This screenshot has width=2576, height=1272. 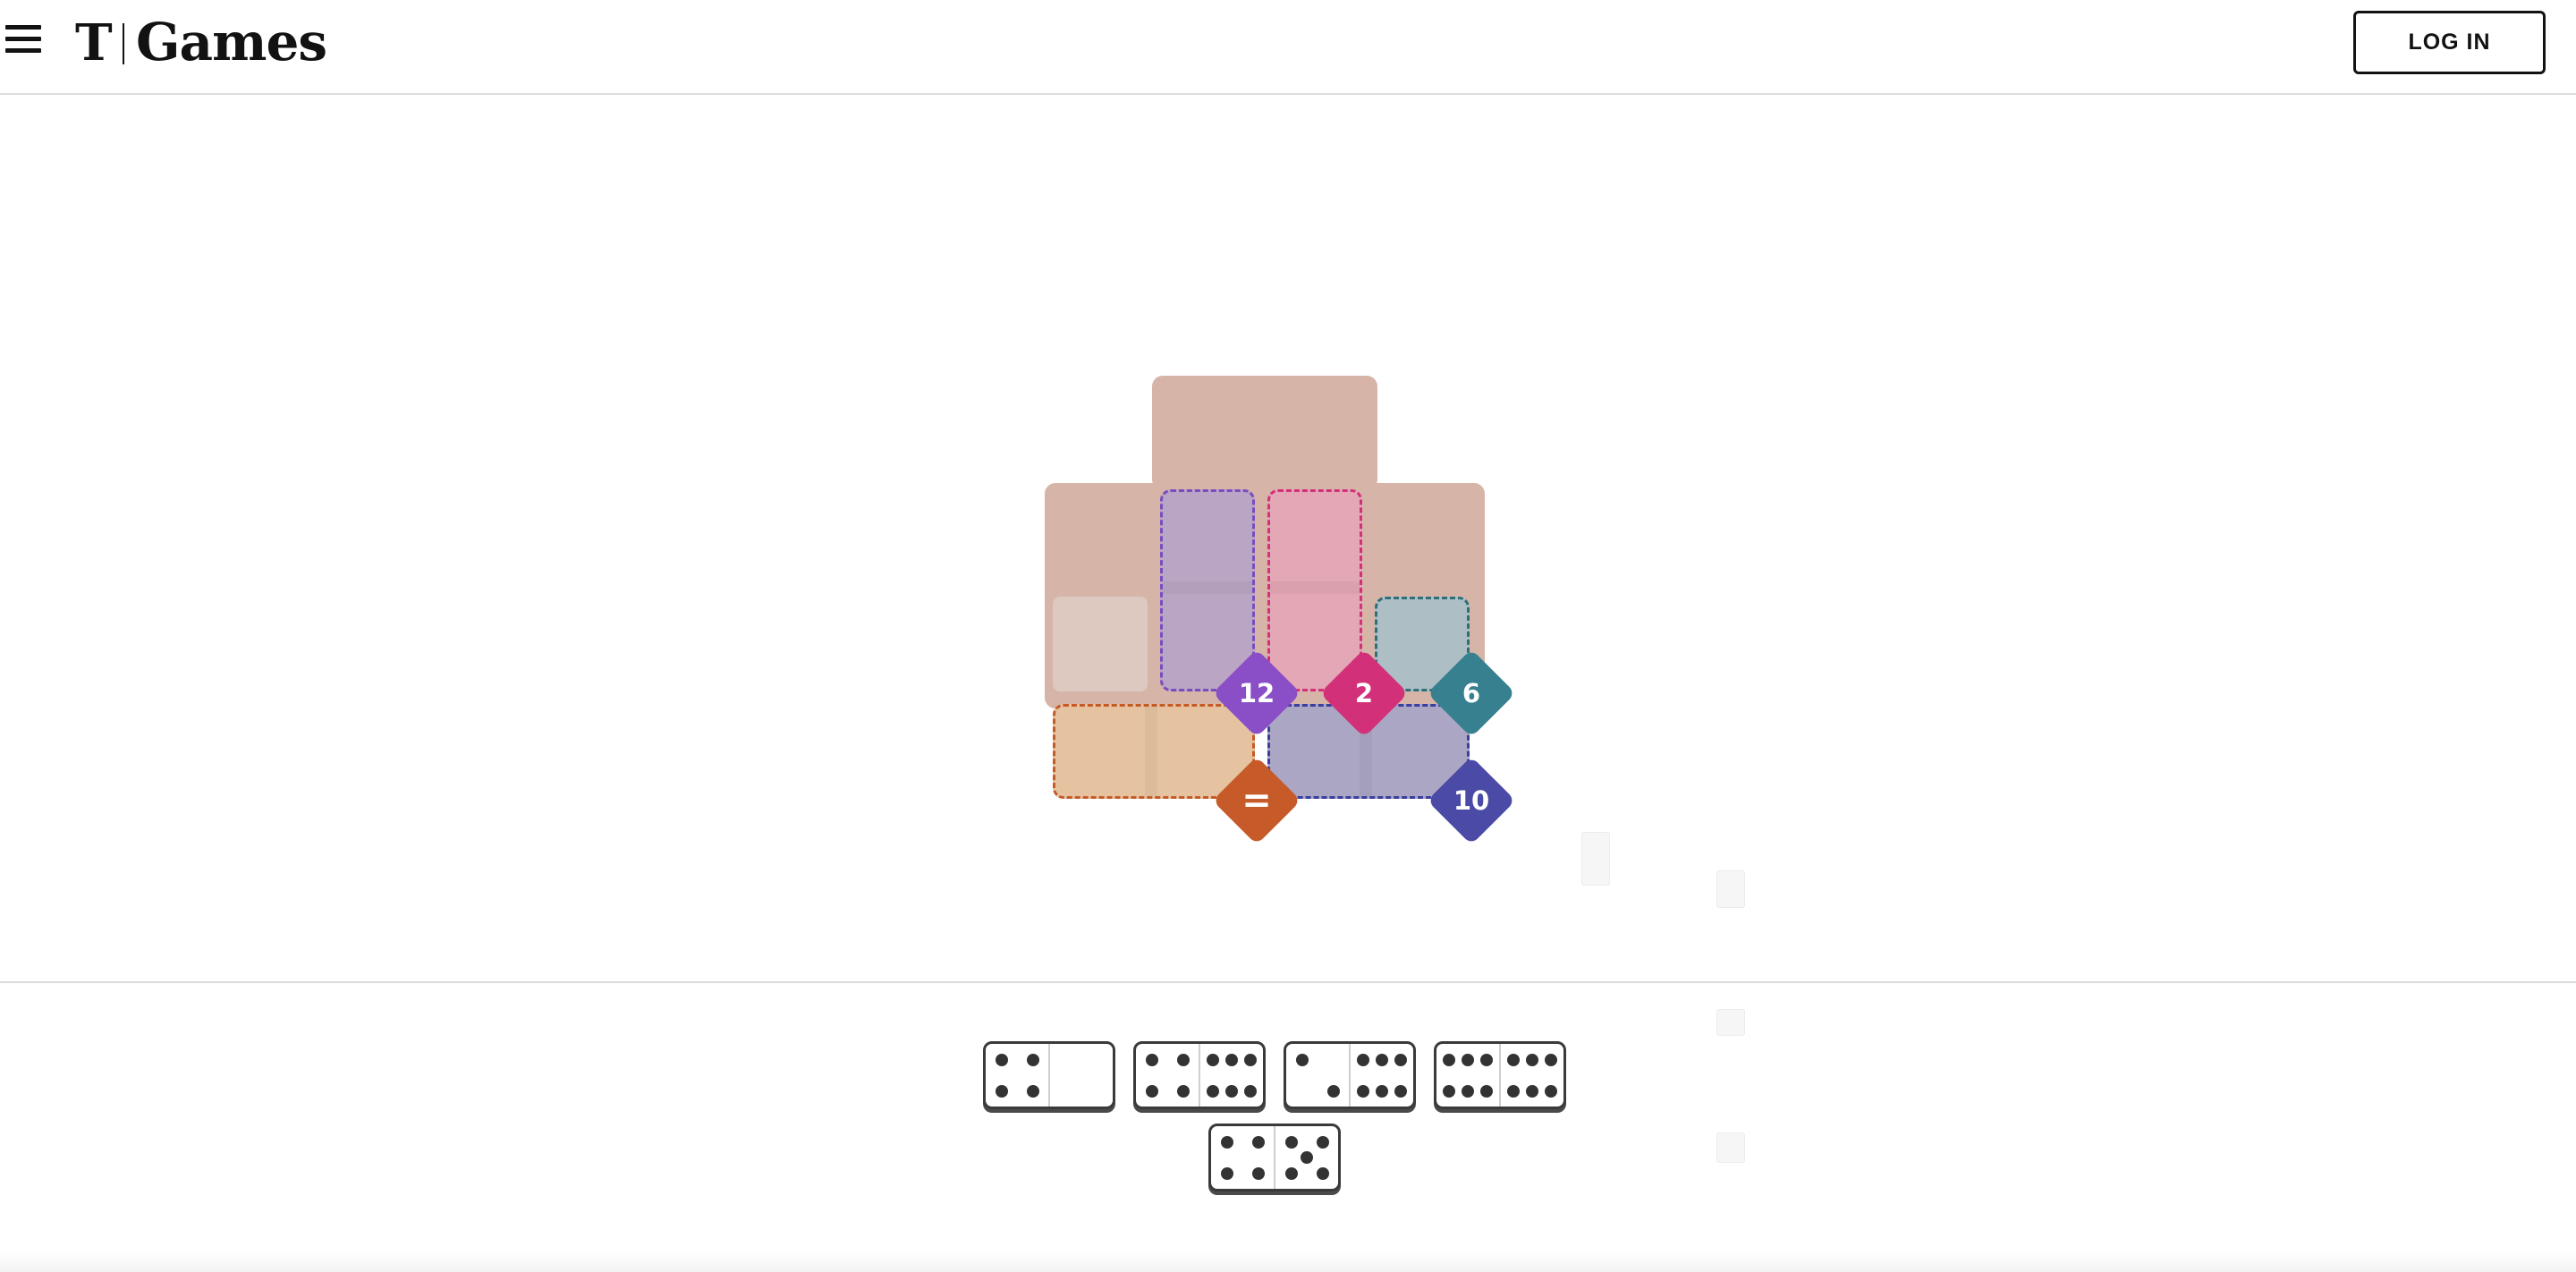 I want to click on logo-divider, so click(x=123, y=43).